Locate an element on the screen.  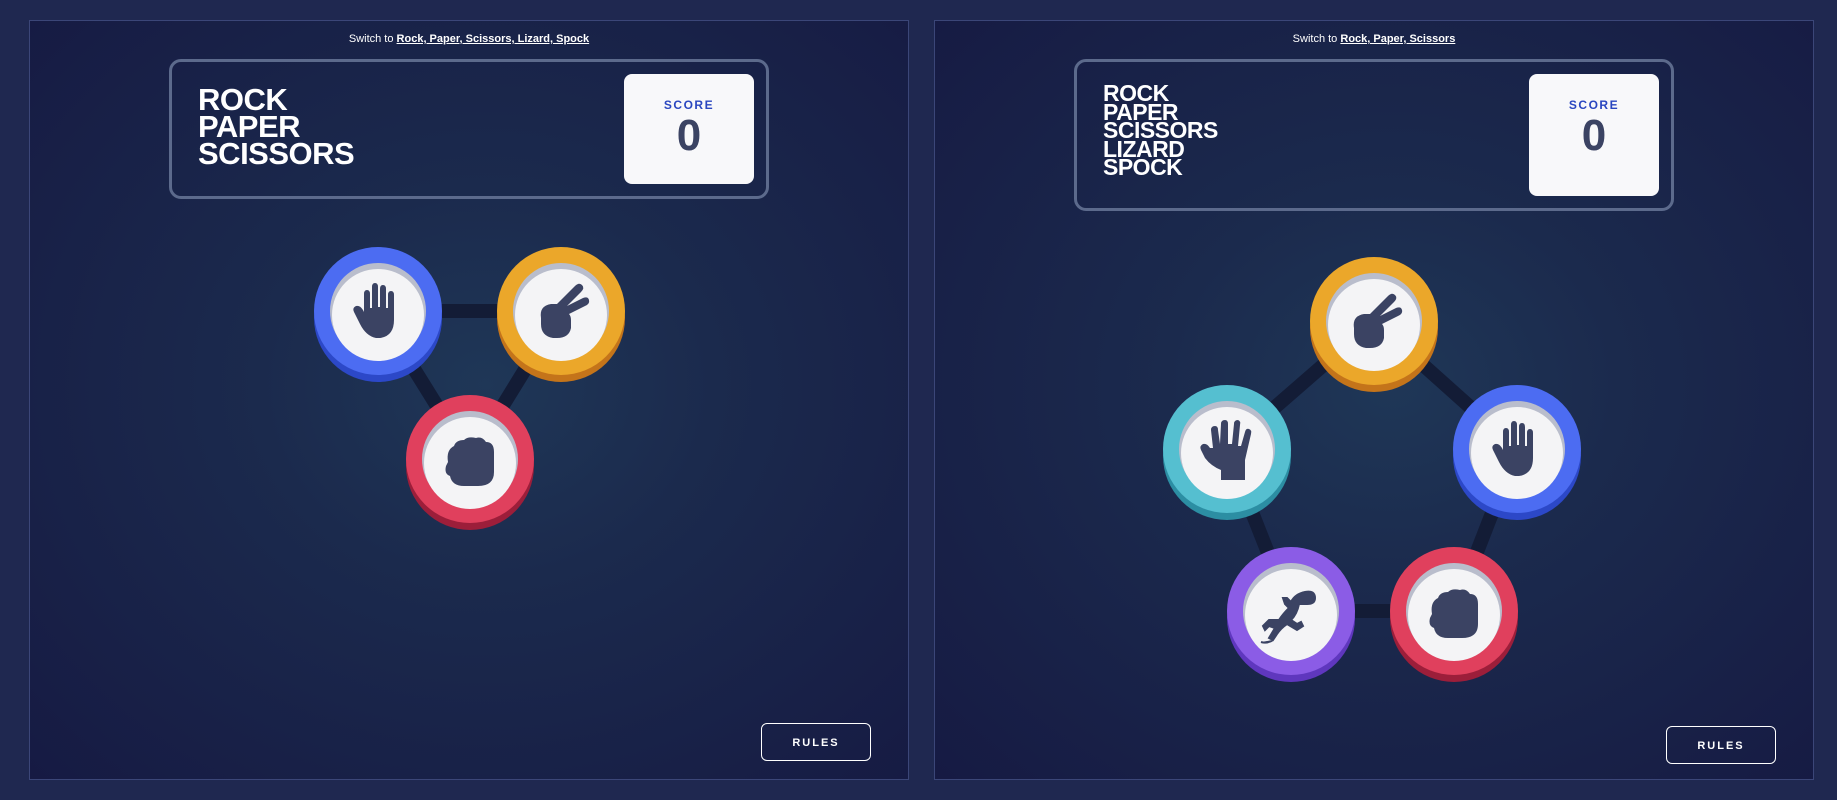
lizard-choice-button is located at coordinates (1291, 614).